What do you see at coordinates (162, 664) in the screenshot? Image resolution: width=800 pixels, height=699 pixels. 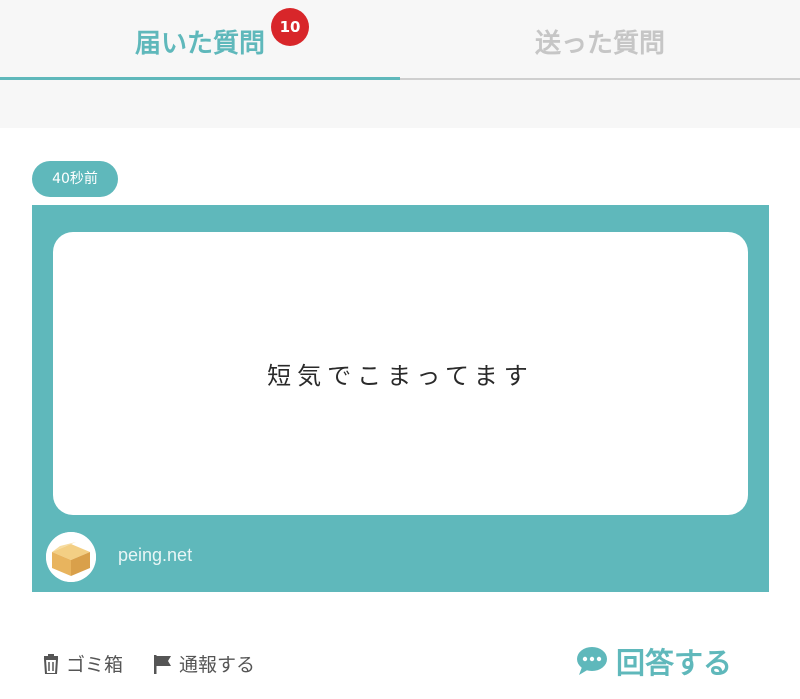 I see `flag-icon` at bounding box center [162, 664].